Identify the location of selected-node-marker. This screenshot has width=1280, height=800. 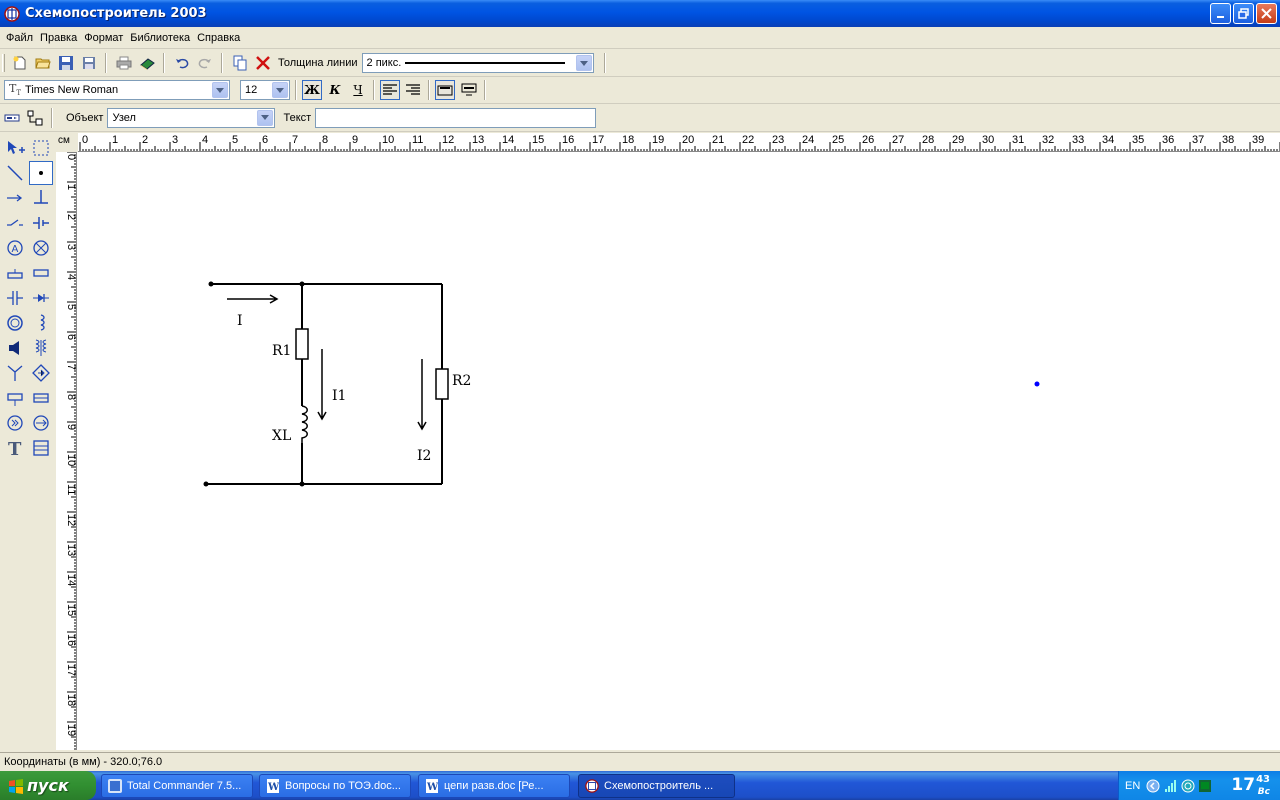
(1037, 384).